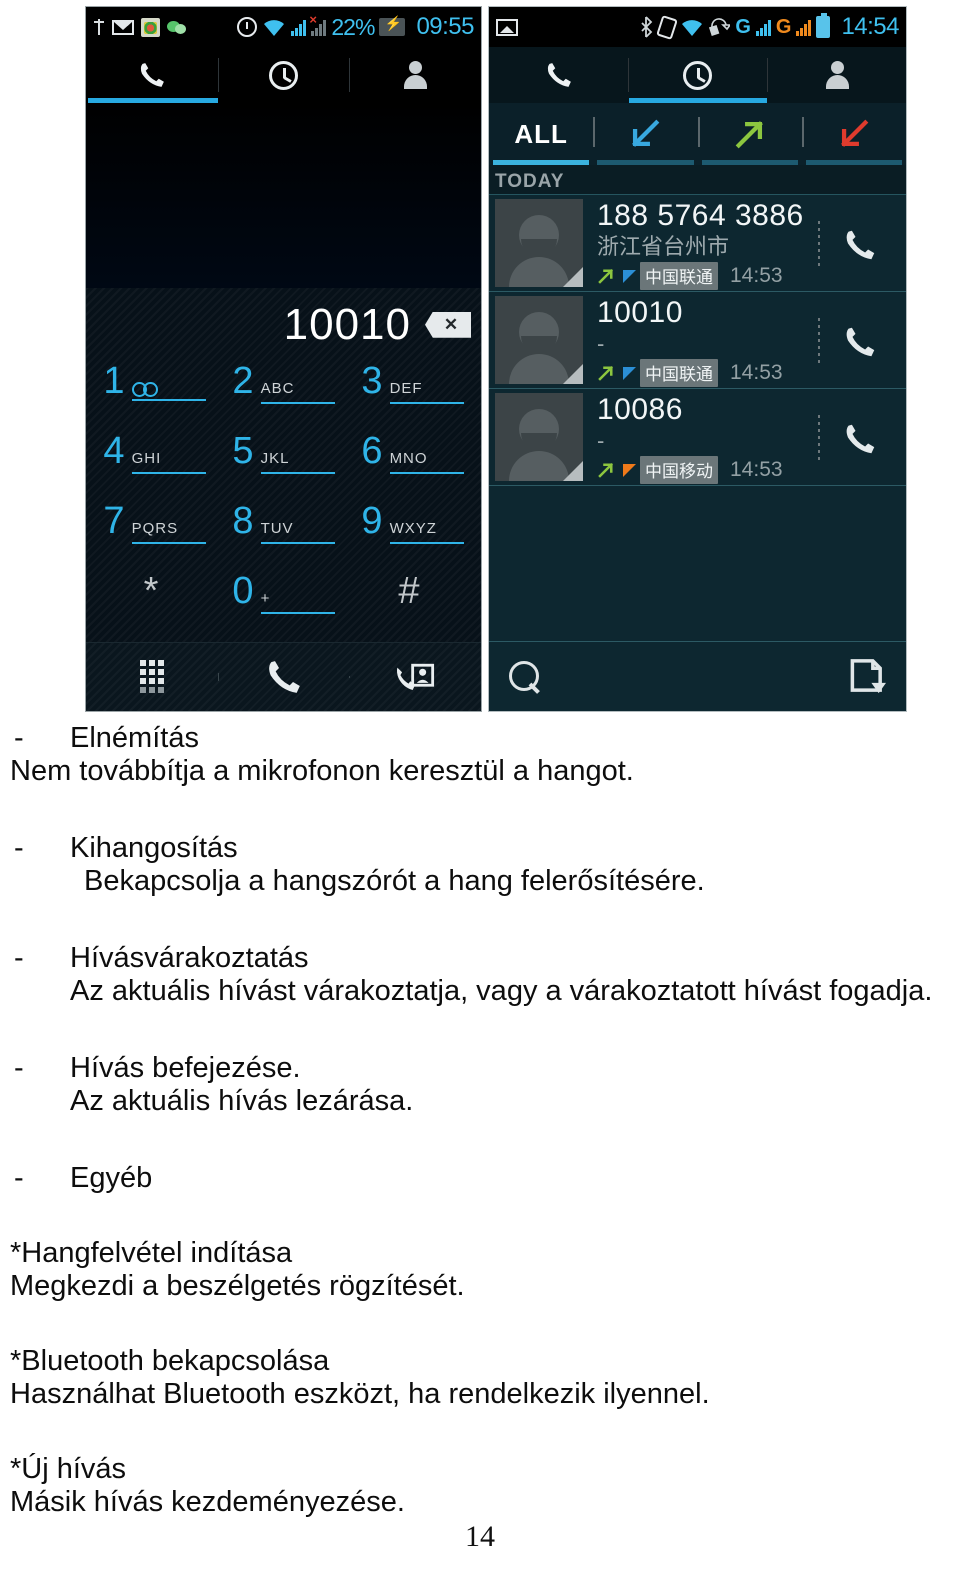 This screenshot has width=960, height=1595. Describe the element at coordinates (168, 532) in the screenshot. I see `key-letters: PQRS` at that location.